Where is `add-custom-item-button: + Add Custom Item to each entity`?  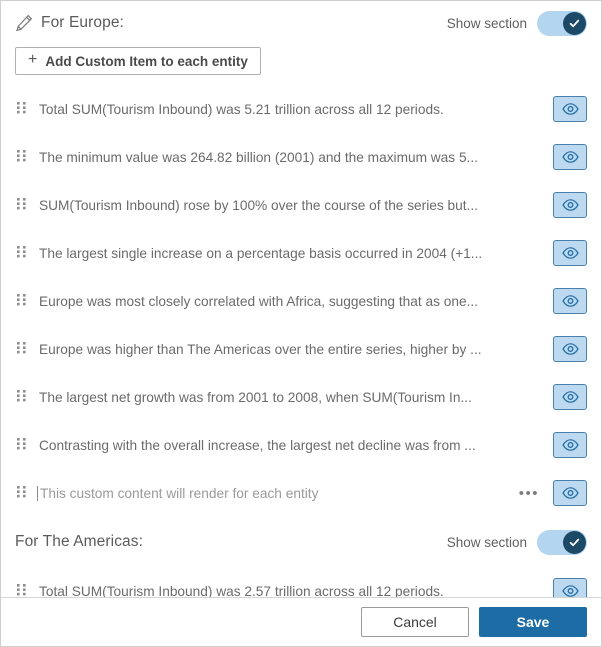
add-custom-item-button: + Add Custom Item to each entity is located at coordinates (138, 61).